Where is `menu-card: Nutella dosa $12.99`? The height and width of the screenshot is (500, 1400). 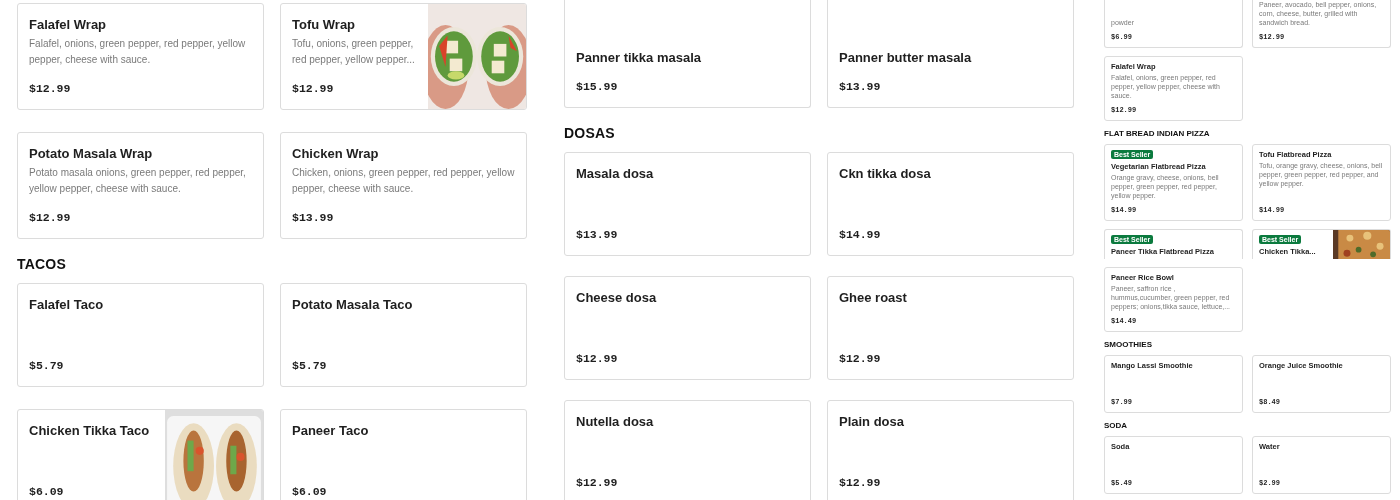
menu-card: Nutella dosa $12.99 is located at coordinates (687, 450).